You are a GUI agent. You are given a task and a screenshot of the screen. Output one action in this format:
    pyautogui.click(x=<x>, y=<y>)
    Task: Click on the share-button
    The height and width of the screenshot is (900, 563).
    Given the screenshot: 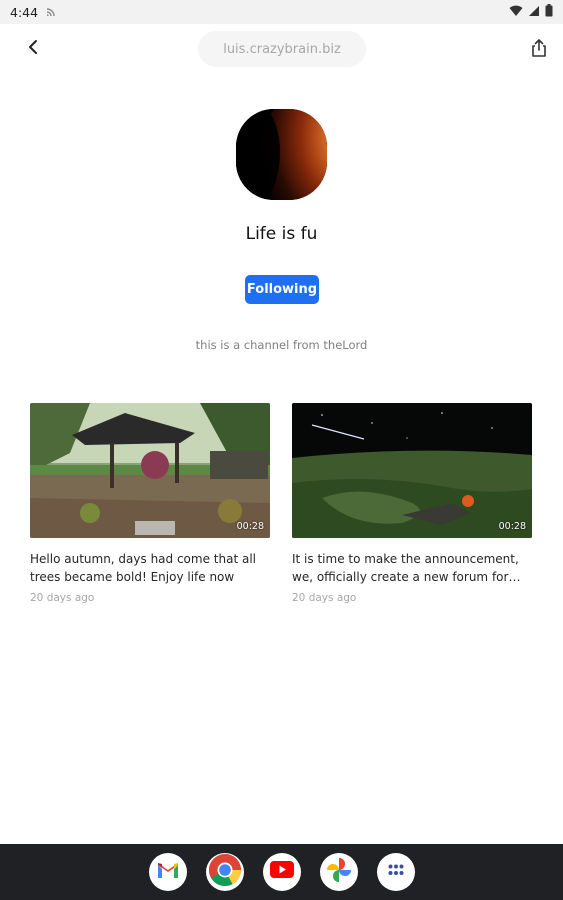 What is the action you would take?
    pyautogui.click(x=539, y=50)
    